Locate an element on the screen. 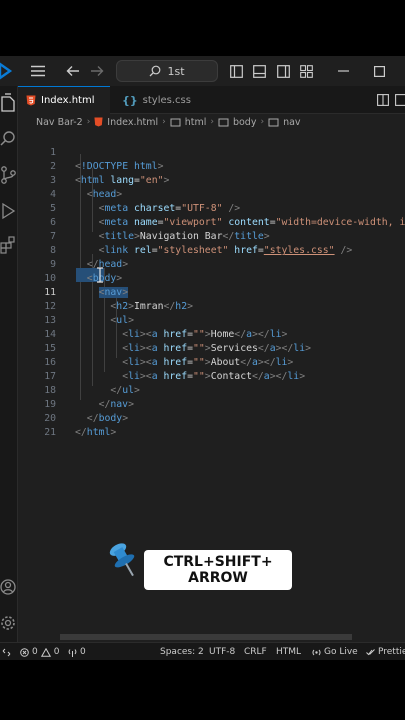 This screenshot has width=405, height=720. error-icon is located at coordinates (24, 652).